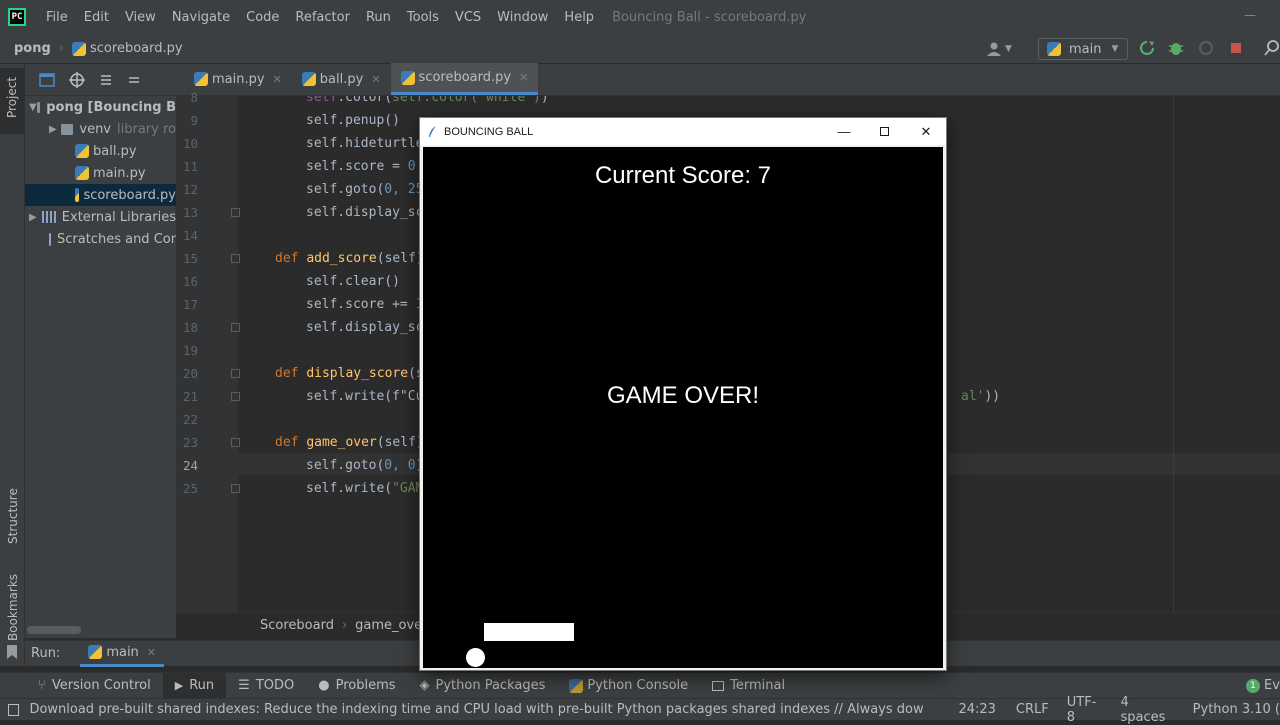 The height and width of the screenshot is (725, 1280). Describe the element at coordinates (13, 516) in the screenshot. I see `structure-tool-label: Structure` at that location.